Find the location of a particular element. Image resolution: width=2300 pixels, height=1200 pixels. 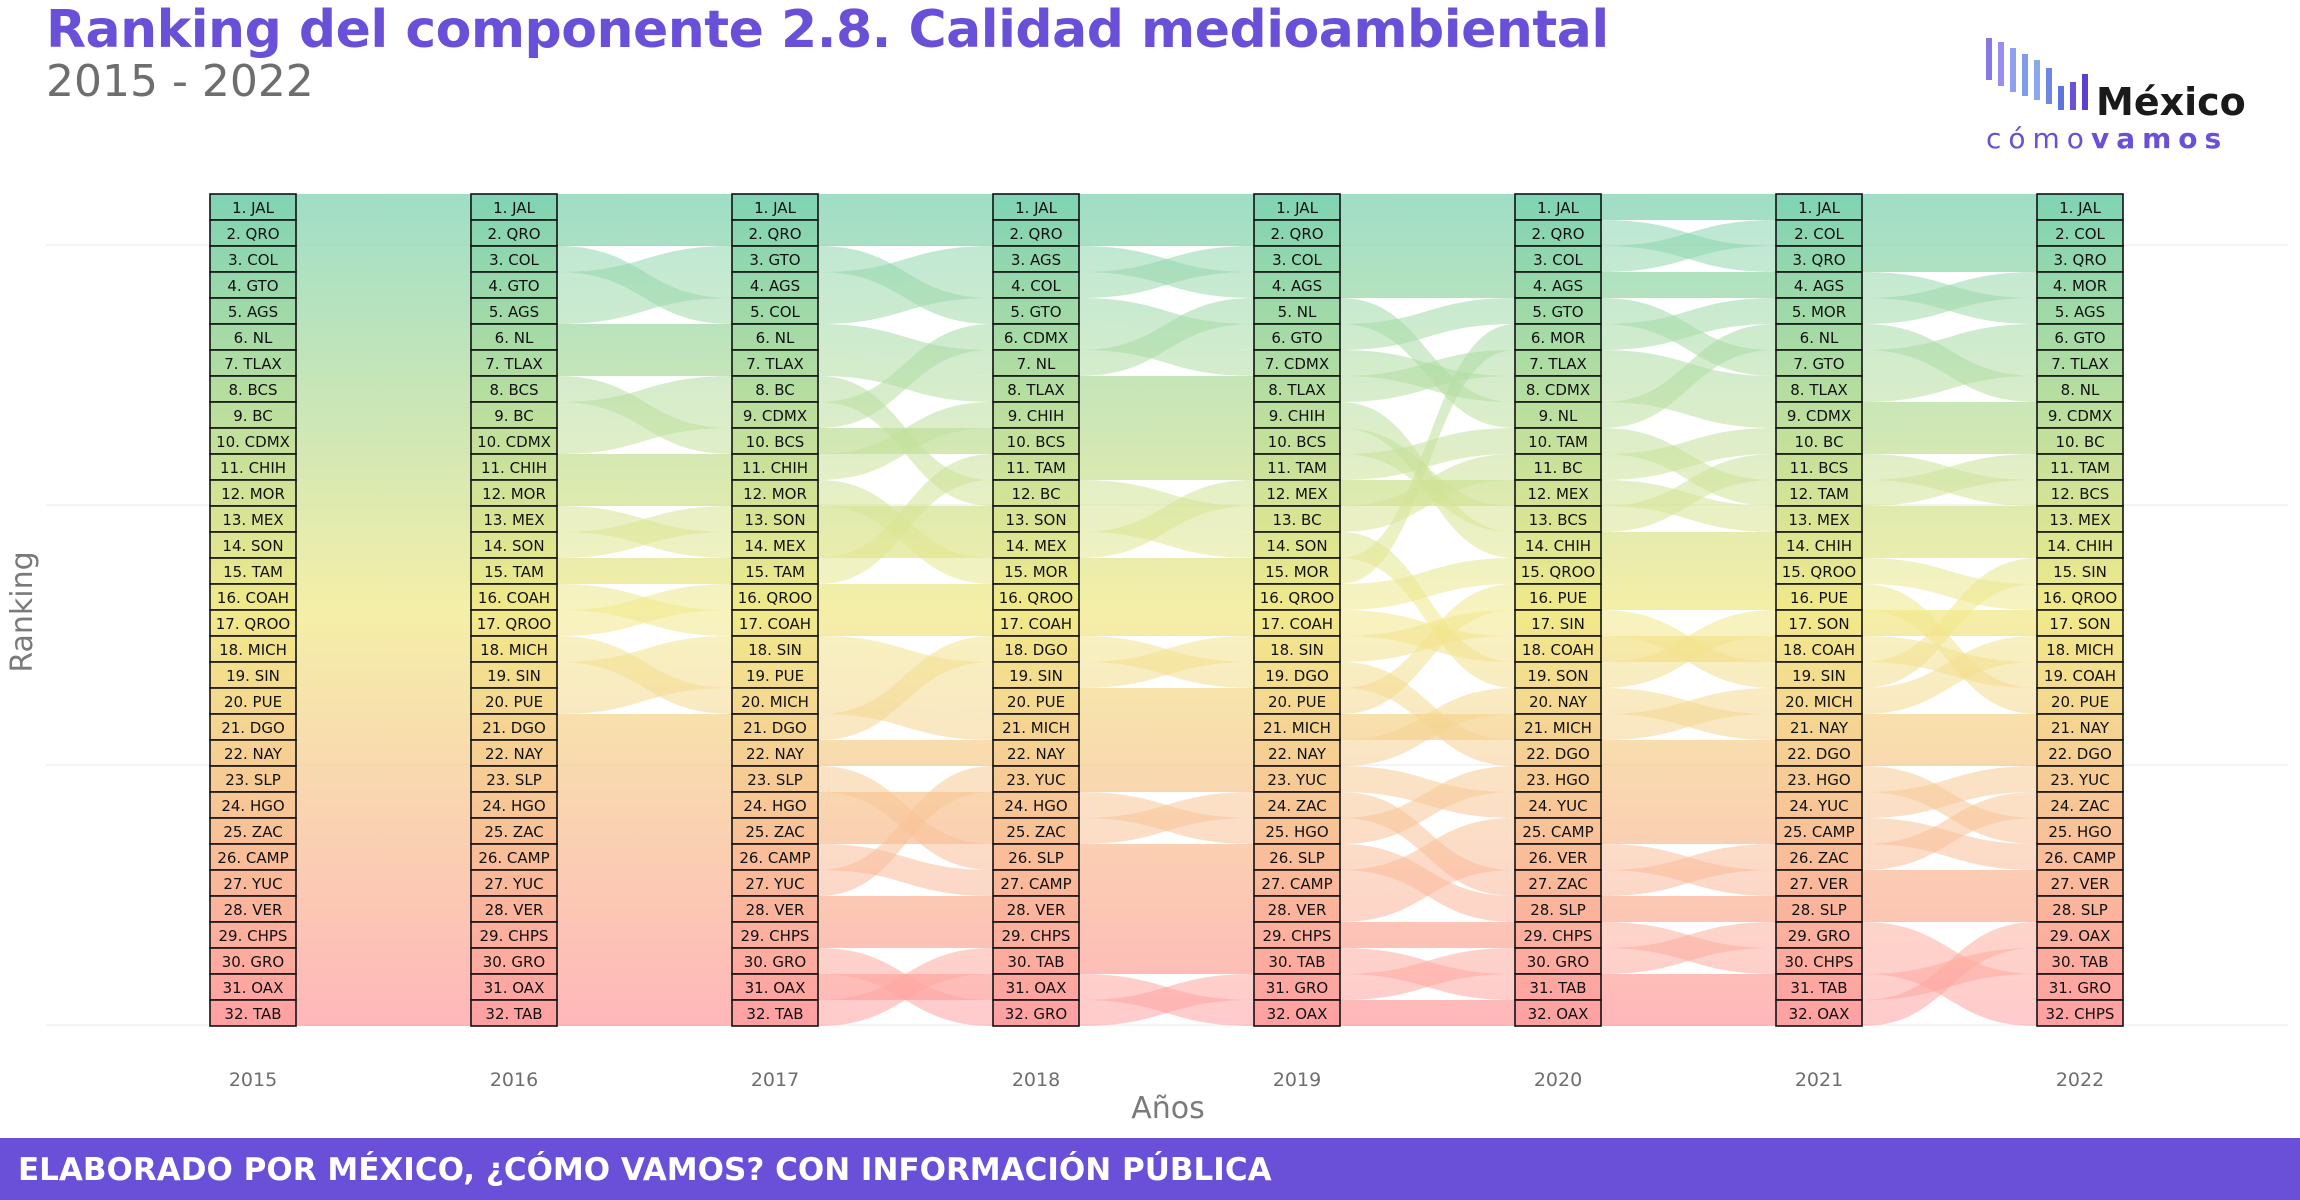

rank-label: 2. QRO is located at coordinates (1557, 234).